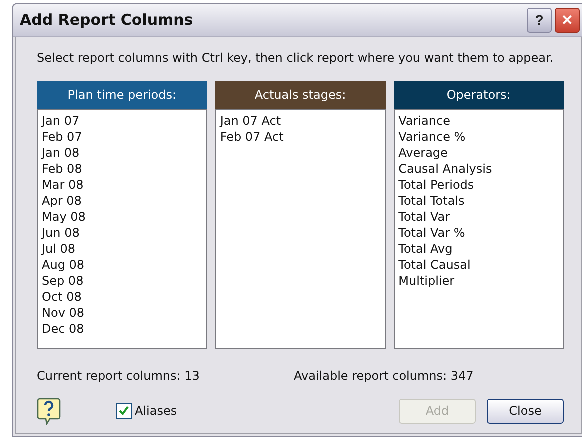 The width and height of the screenshot is (582, 439). What do you see at coordinates (122, 329) in the screenshot?
I see `list-item: Dec 08` at bounding box center [122, 329].